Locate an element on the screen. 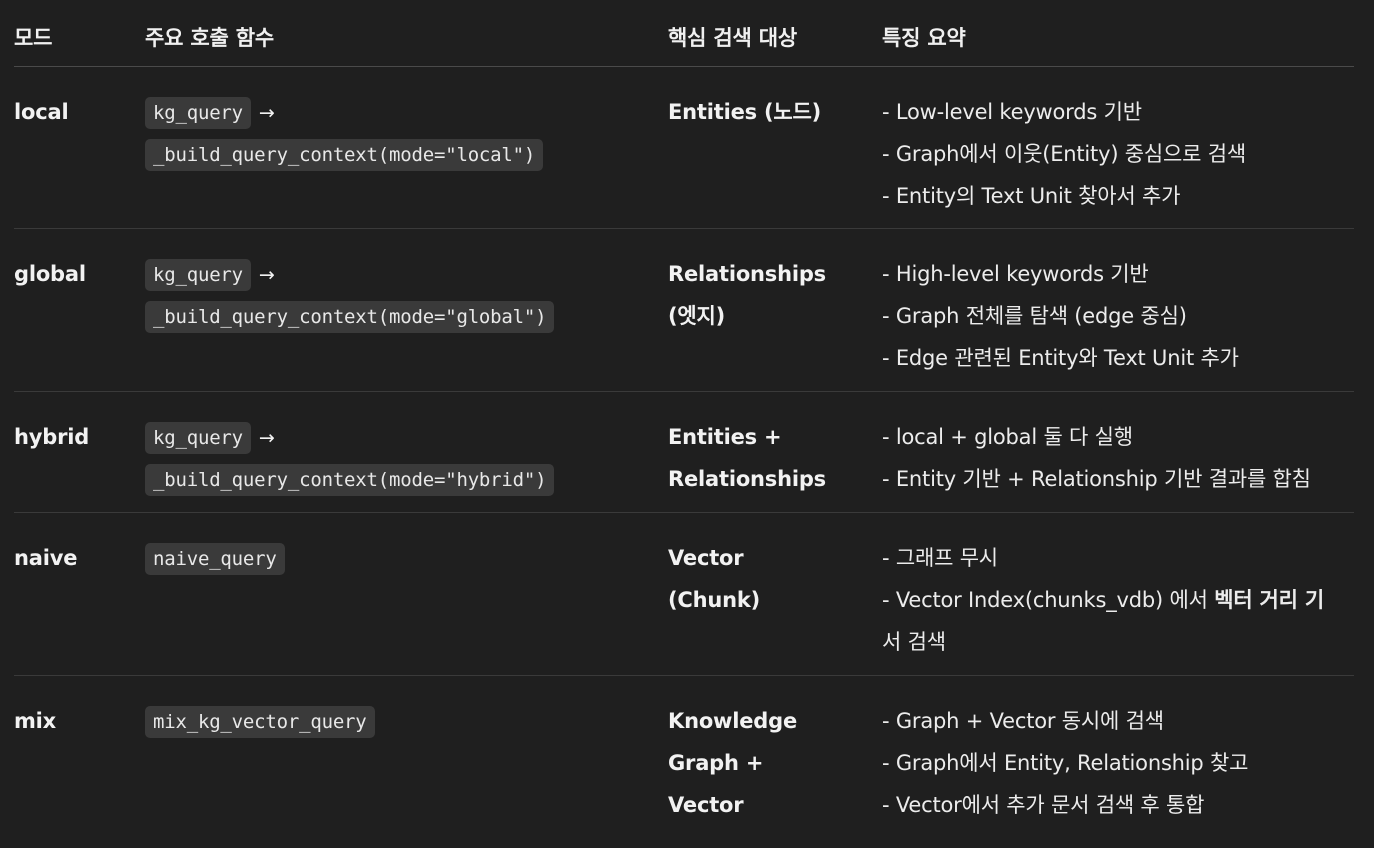 The width and height of the screenshot is (1374, 848). mode-name: hybrid is located at coordinates (52, 437).